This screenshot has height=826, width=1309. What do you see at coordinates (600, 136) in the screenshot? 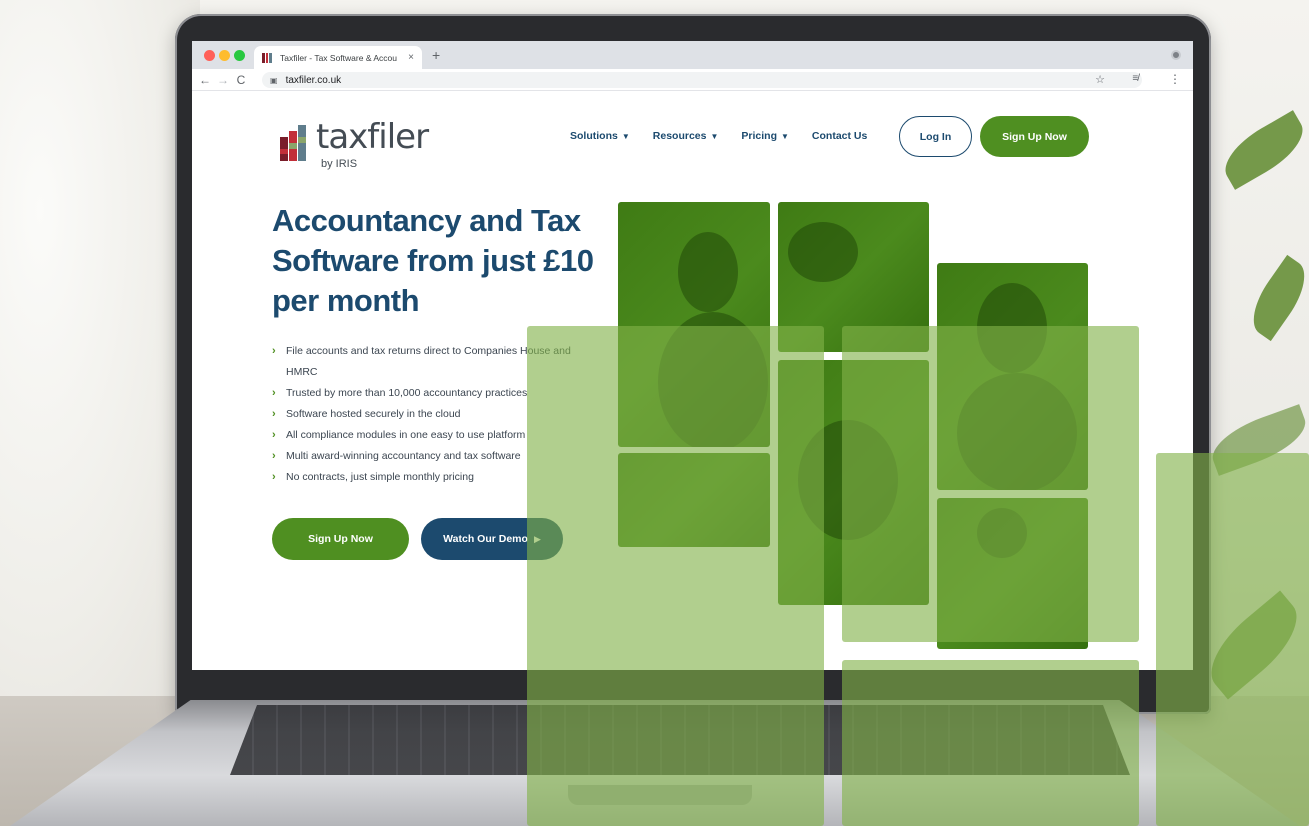
I see `nav-solutions: Solutions ▼` at bounding box center [600, 136].